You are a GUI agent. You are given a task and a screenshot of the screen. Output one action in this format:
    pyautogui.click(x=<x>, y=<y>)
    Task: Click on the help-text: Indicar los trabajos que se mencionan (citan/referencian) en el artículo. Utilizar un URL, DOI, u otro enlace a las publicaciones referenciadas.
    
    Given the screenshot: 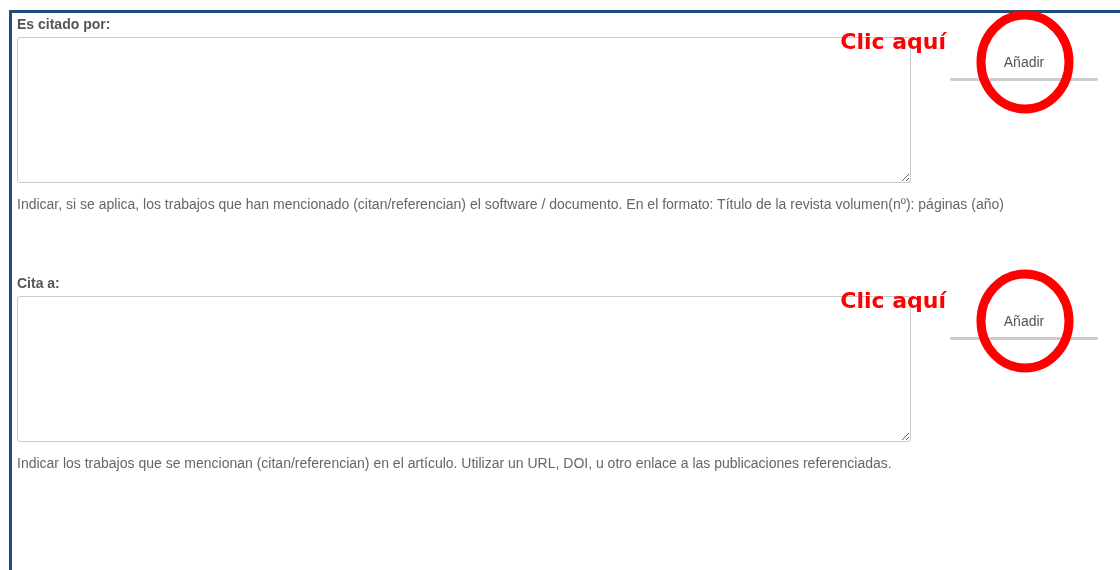 What is the action you would take?
    pyautogui.click(x=455, y=463)
    